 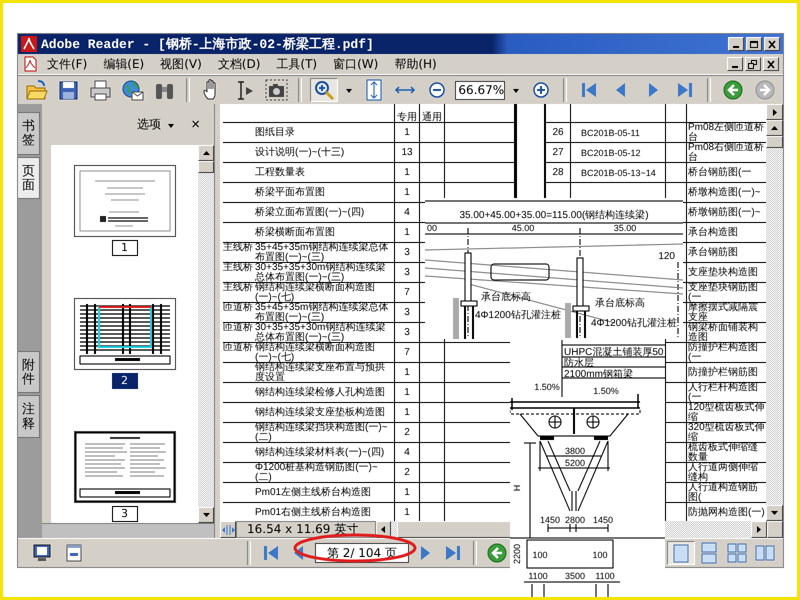 I want to click on zoom-out-icon, so click(x=437, y=90).